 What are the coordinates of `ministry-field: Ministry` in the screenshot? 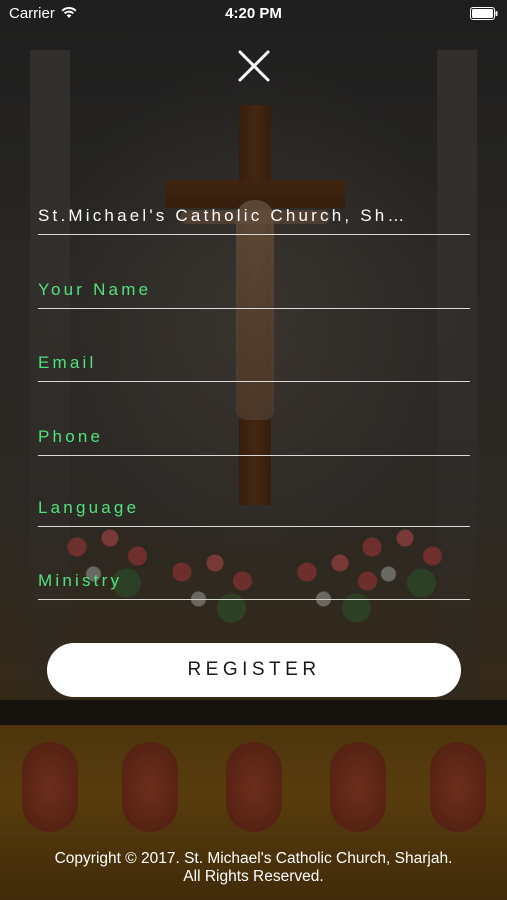 It's located at (254, 581).